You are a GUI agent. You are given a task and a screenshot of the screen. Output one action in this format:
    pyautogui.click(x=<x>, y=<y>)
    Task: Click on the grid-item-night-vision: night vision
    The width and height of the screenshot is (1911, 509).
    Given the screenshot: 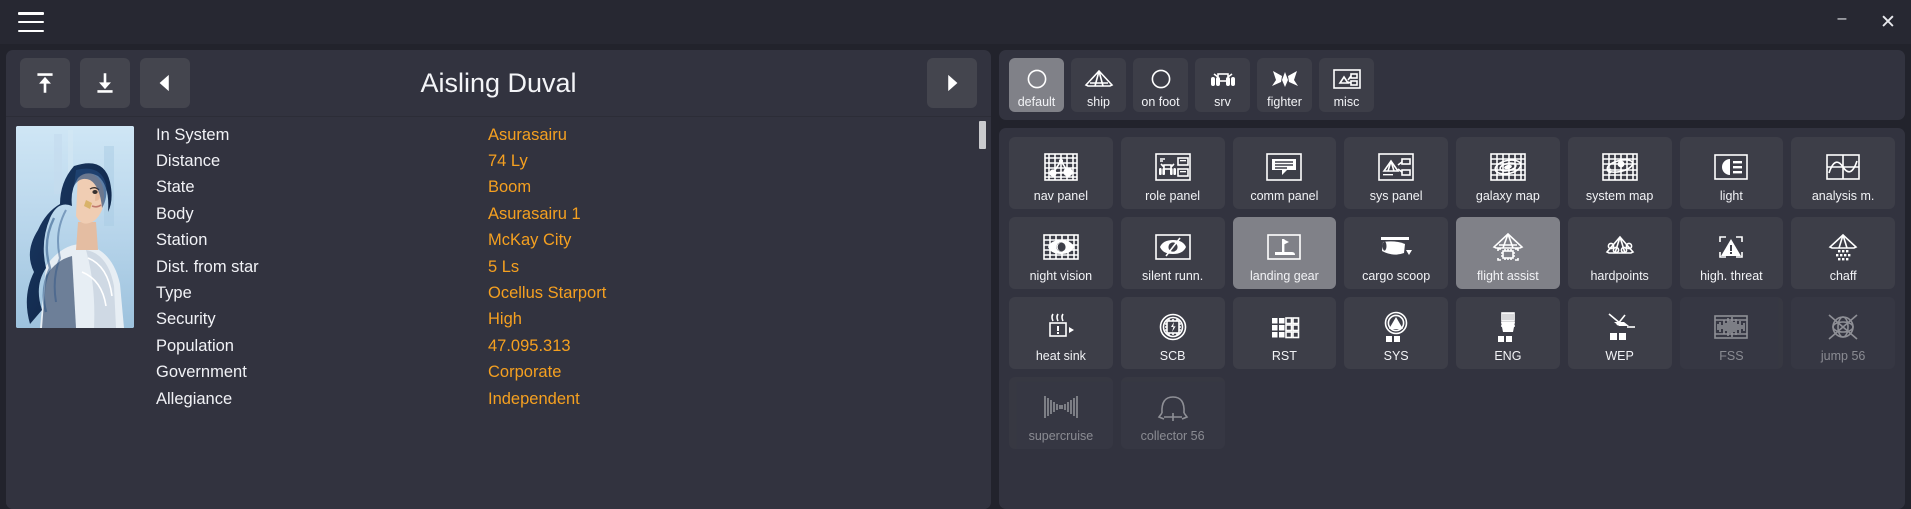 What is the action you would take?
    pyautogui.click(x=1061, y=253)
    